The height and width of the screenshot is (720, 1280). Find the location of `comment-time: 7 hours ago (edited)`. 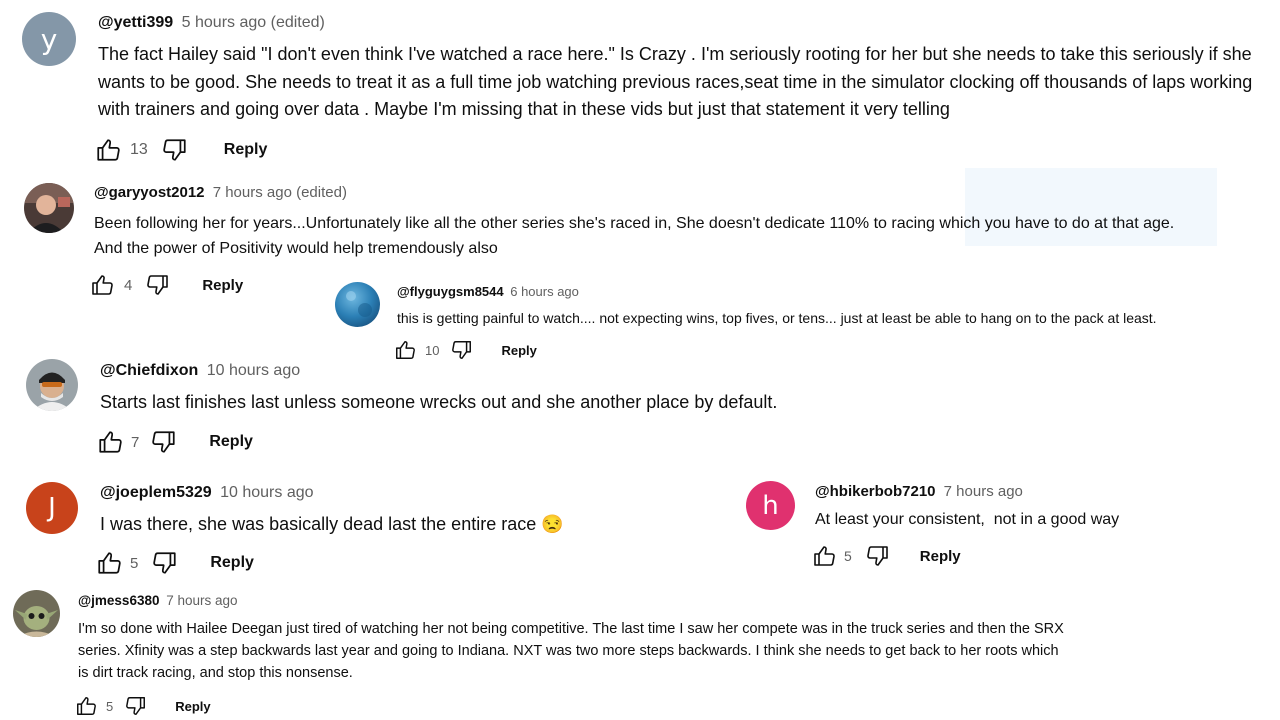

comment-time: 7 hours ago (edited) is located at coordinates (280, 192).